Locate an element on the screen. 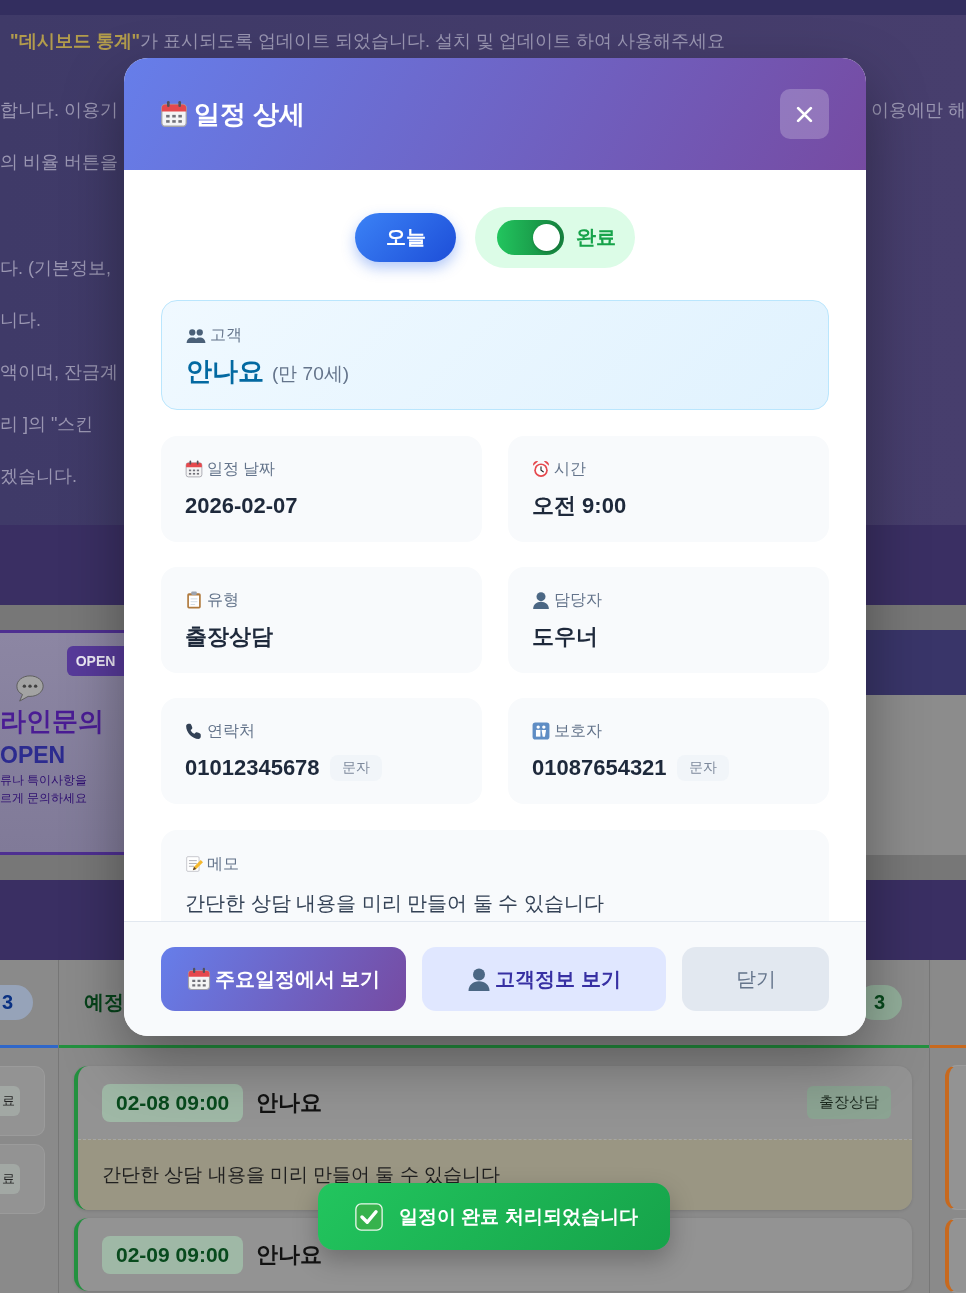 This screenshot has width=966, height=1293. notice-text: 이용에만 해 is located at coordinates (918, 110).